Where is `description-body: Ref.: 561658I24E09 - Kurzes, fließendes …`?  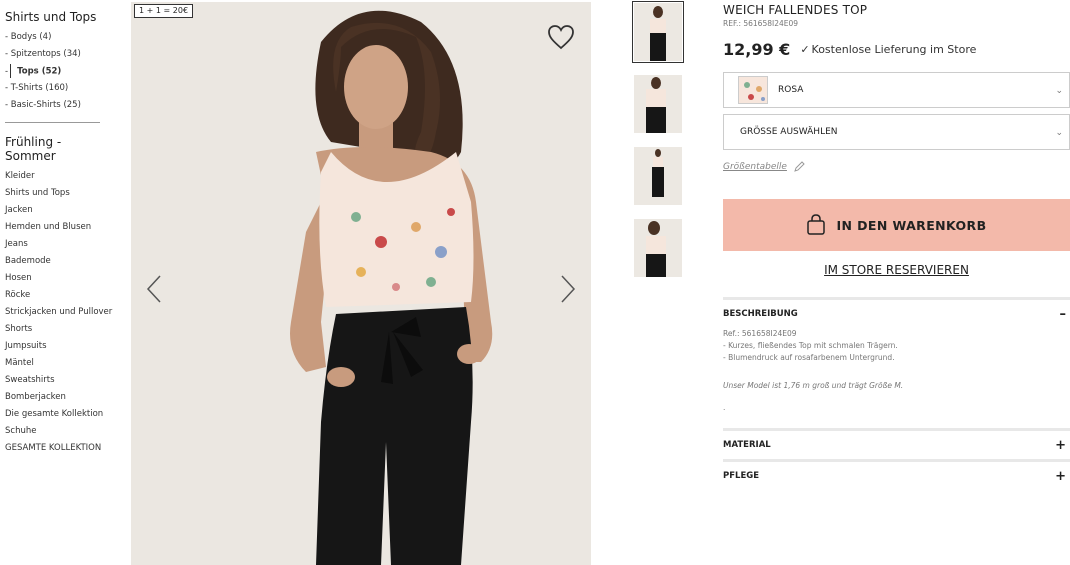
description-body: Ref.: 561658I24E09 - Kurzes, fließendes … is located at coordinates (896, 378).